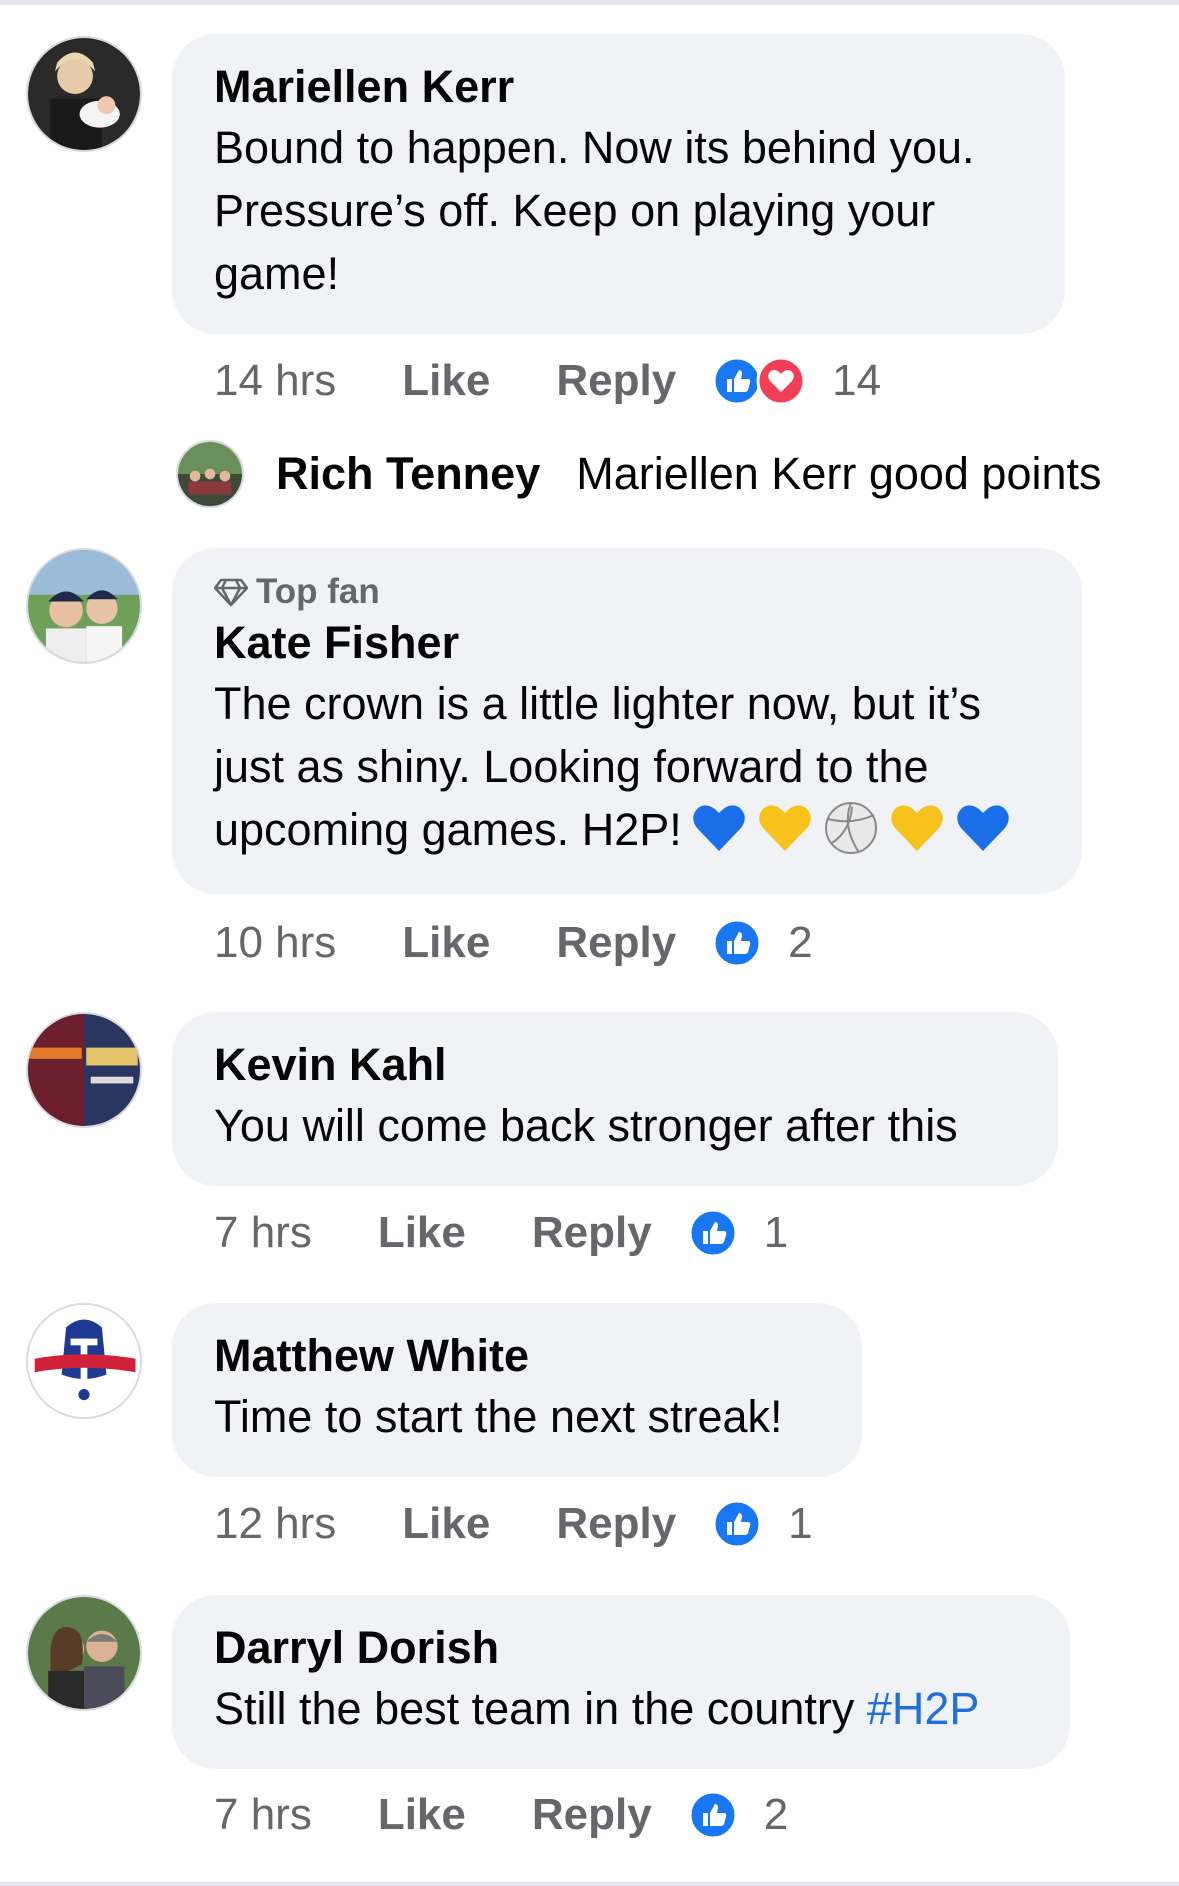 The width and height of the screenshot is (1179, 1886). I want to click on reaction-count: 14, so click(857, 380).